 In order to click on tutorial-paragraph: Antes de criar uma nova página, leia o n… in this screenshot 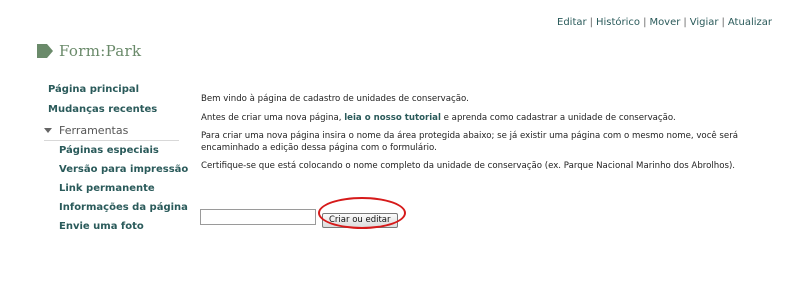, I will do `click(481, 119)`.